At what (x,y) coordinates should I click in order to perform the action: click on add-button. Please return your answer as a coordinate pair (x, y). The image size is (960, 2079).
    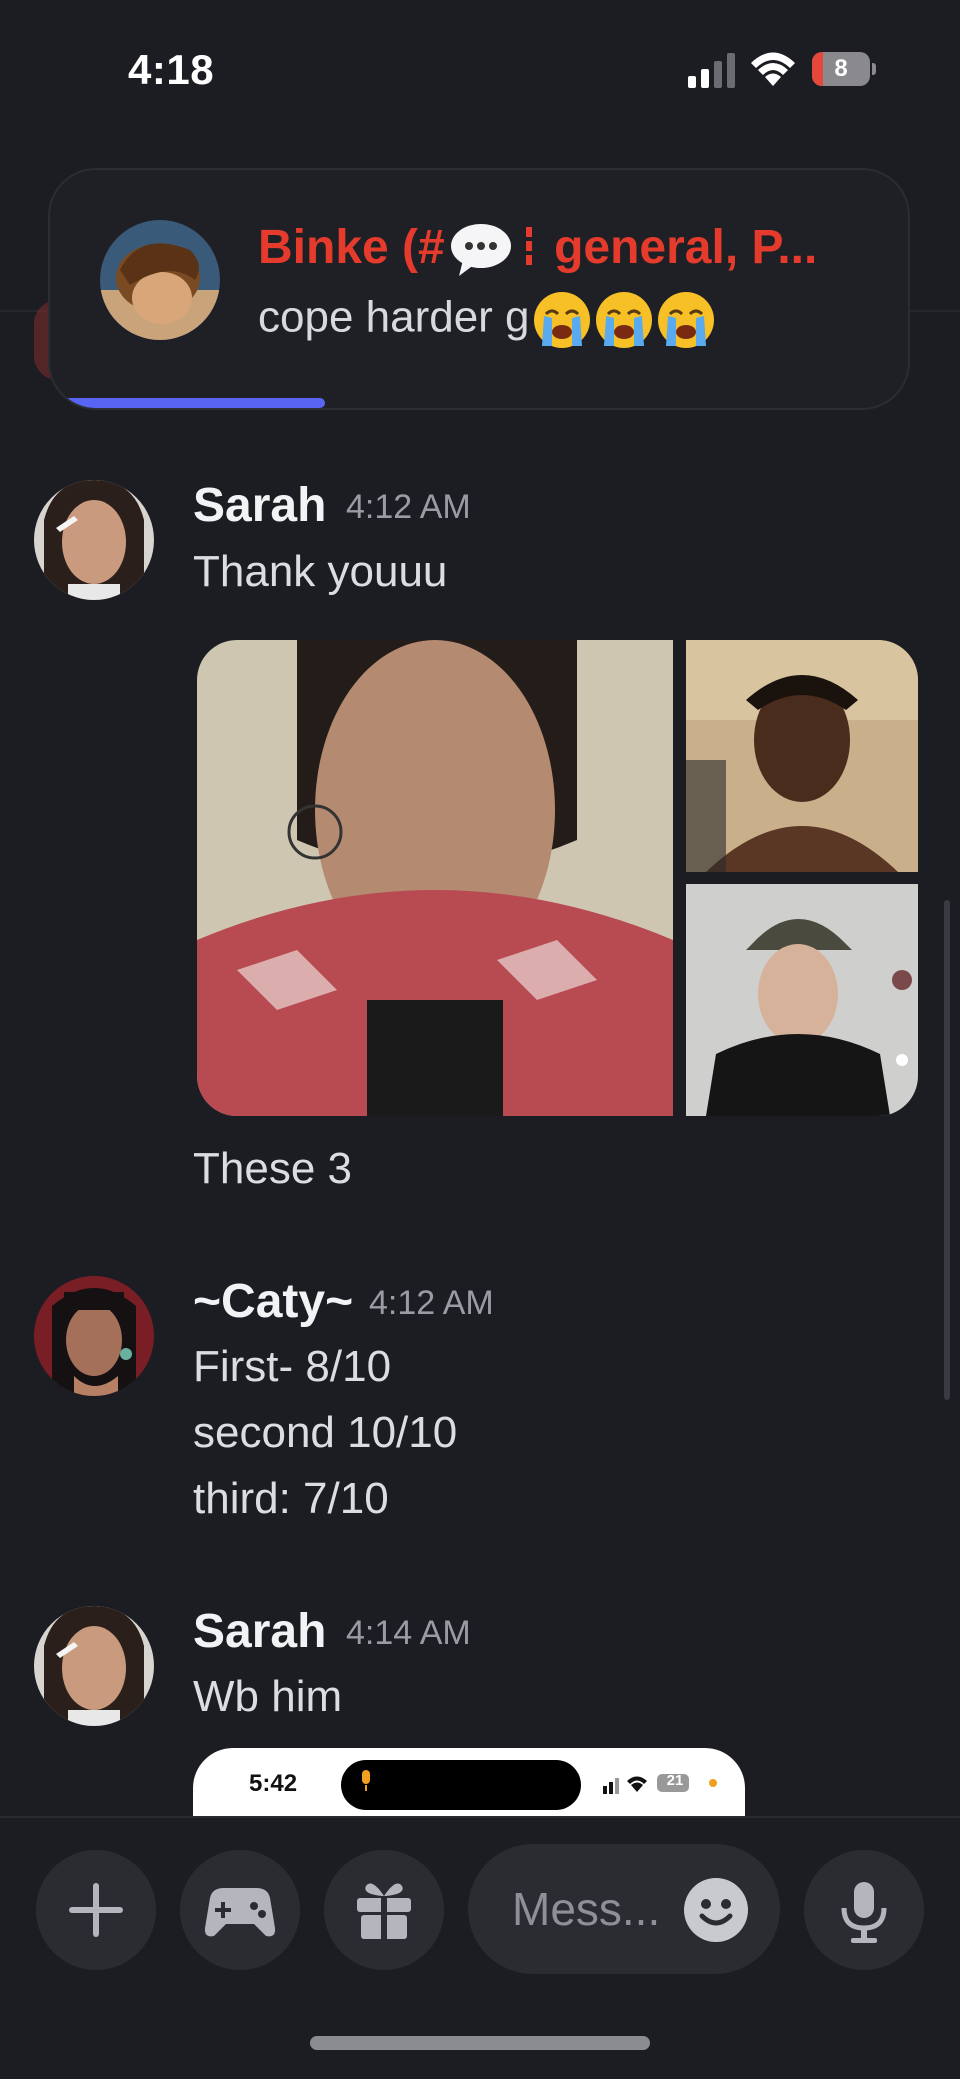
    Looking at the image, I should click on (96, 1910).